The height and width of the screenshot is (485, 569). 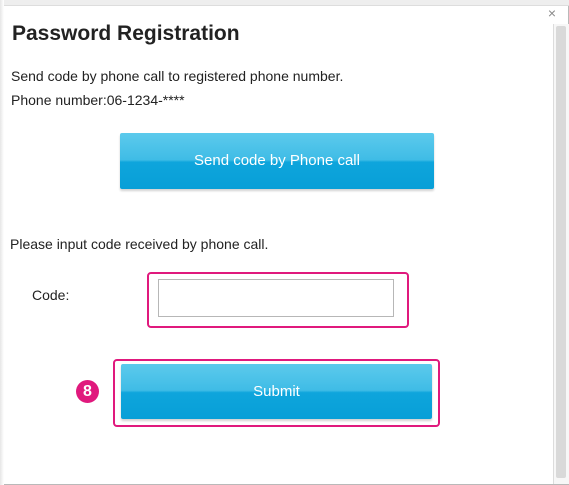 What do you see at coordinates (51, 295) in the screenshot?
I see `code-label: Code:` at bounding box center [51, 295].